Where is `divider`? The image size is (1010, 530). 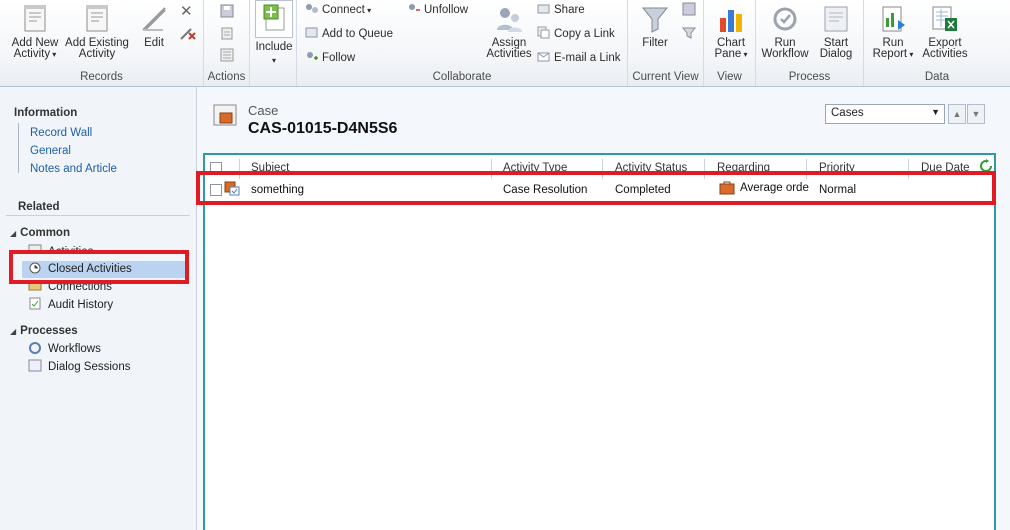
divider is located at coordinates (98, 215).